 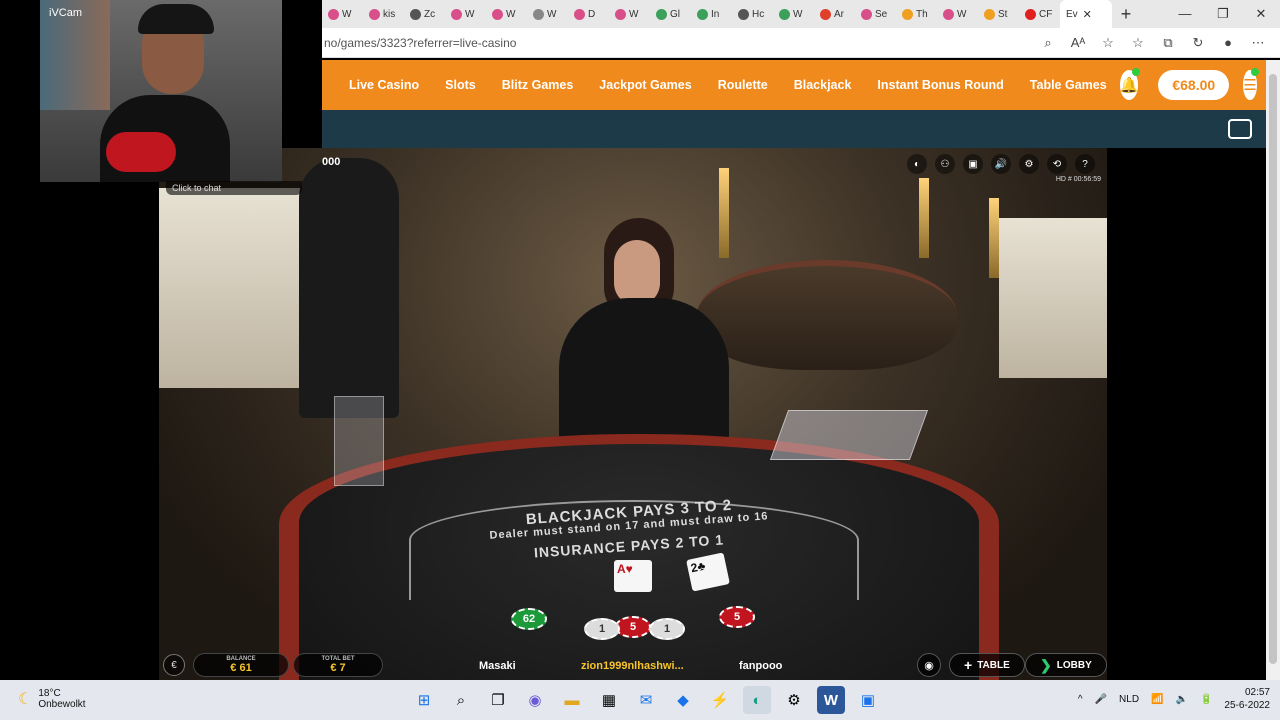 What do you see at coordinates (1223, 14) in the screenshot?
I see `maximize-button: ❐` at bounding box center [1223, 14].